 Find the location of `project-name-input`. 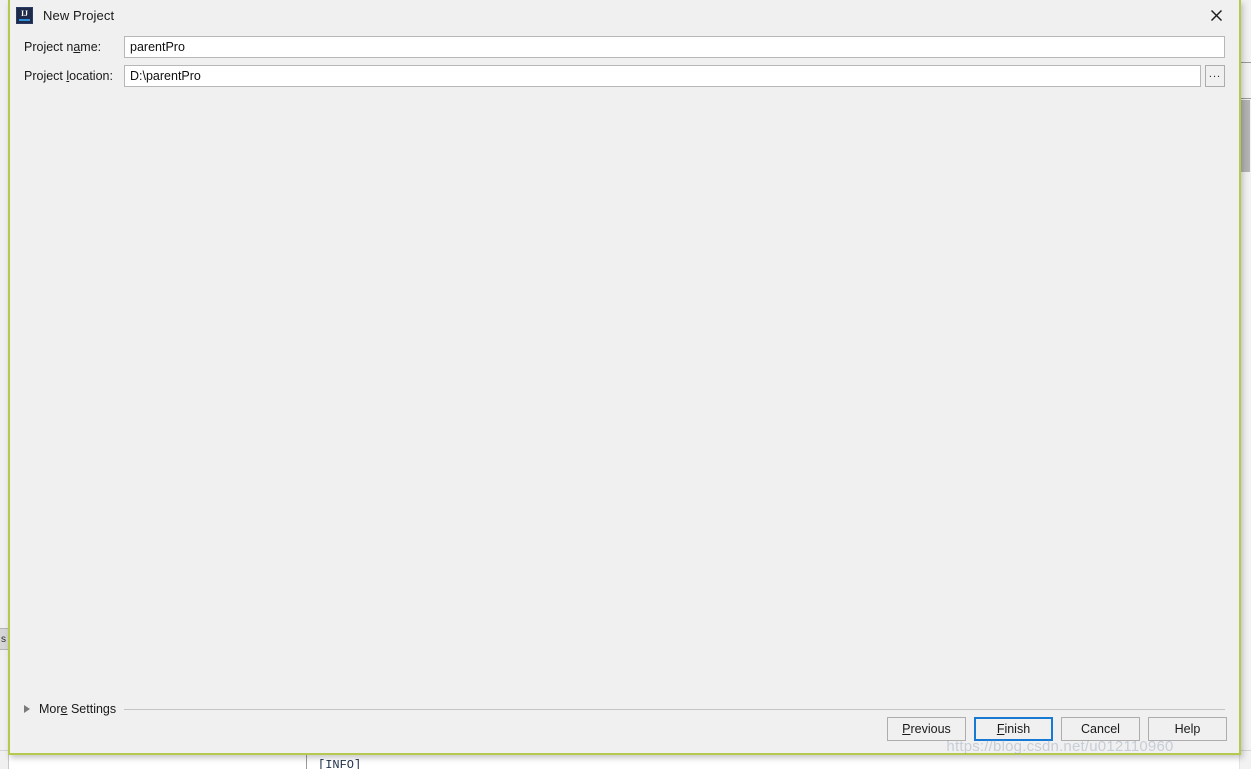

project-name-input is located at coordinates (674, 47).